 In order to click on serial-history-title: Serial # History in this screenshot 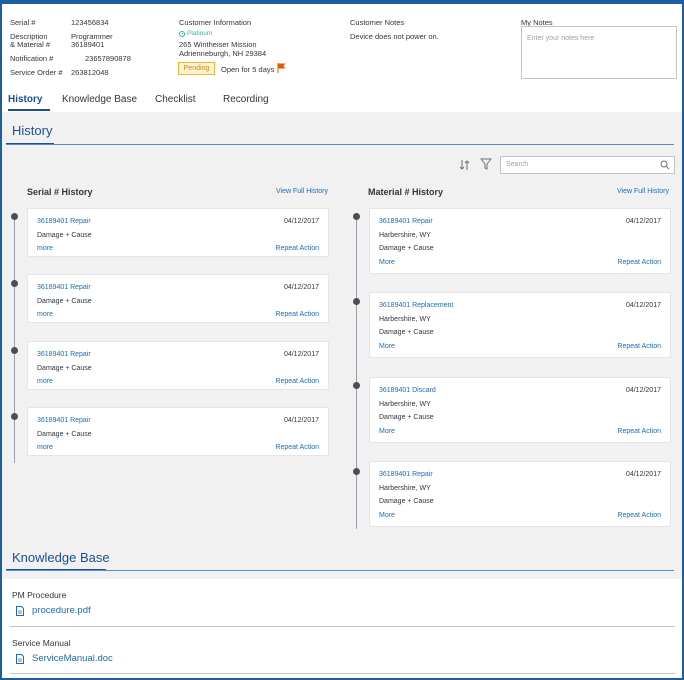, I will do `click(60, 192)`.